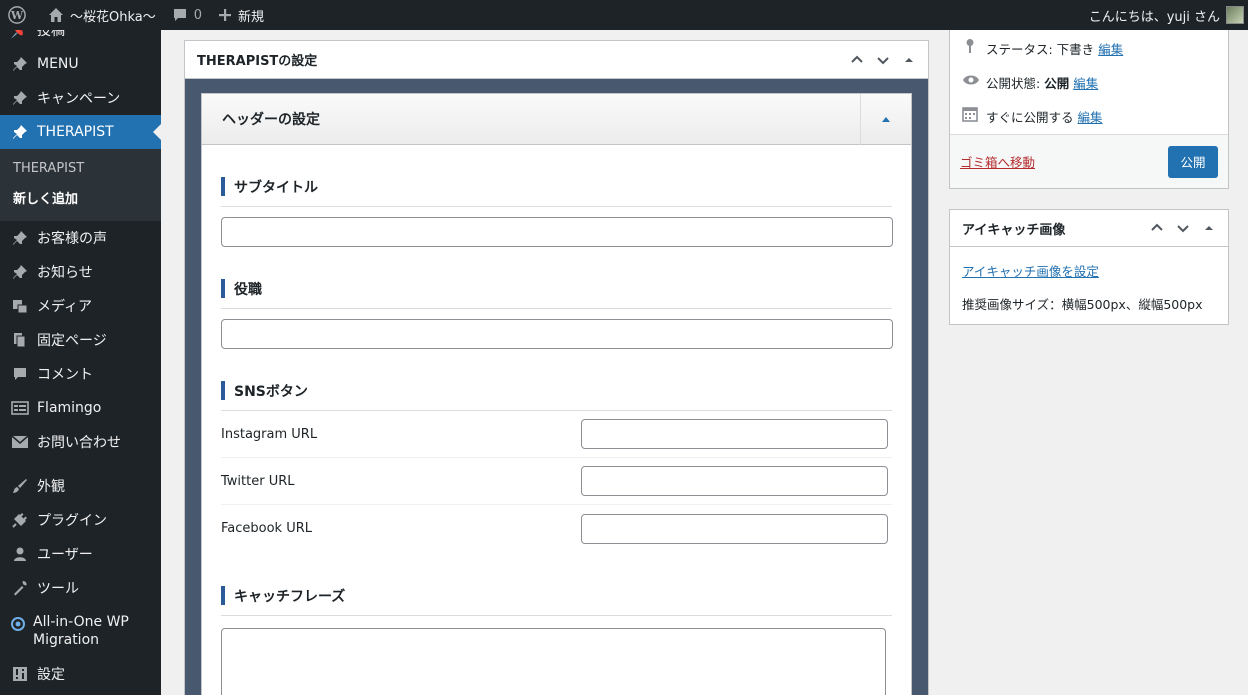  I want to click on subtitle-input, so click(557, 232).